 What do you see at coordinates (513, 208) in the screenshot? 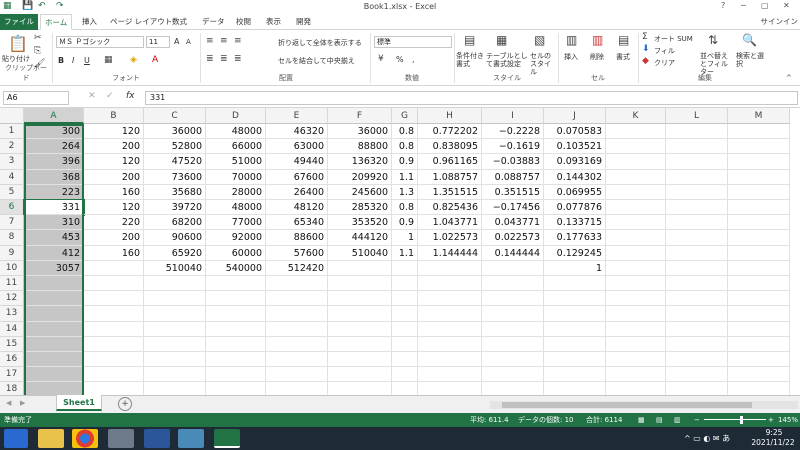
I see `cell-i6: −0.17456` at bounding box center [513, 208].